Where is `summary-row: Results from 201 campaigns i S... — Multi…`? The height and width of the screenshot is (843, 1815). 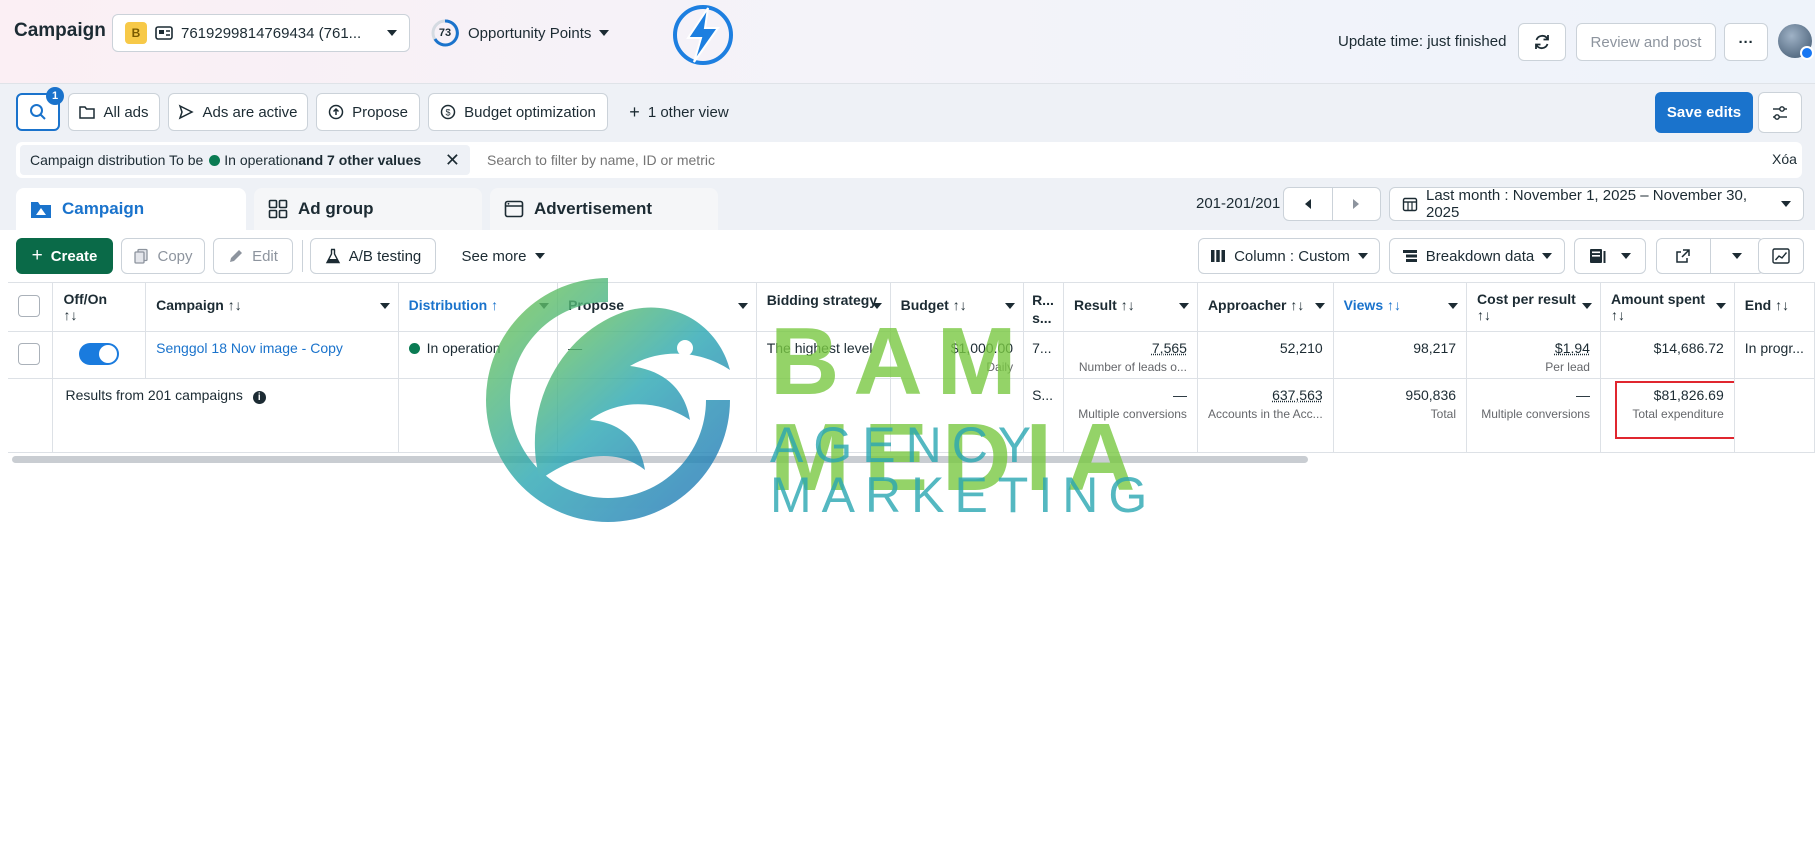 summary-row: Results from 201 campaigns i S... — Multi… is located at coordinates (911, 415).